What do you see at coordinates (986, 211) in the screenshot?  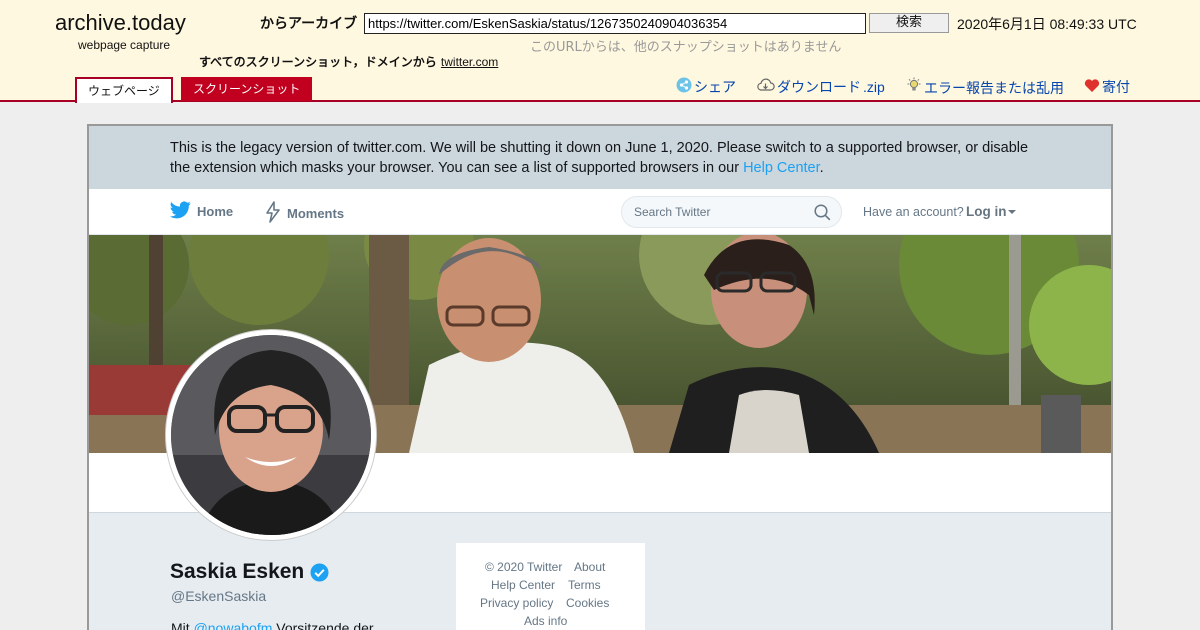 I see `login-link: Log in` at bounding box center [986, 211].